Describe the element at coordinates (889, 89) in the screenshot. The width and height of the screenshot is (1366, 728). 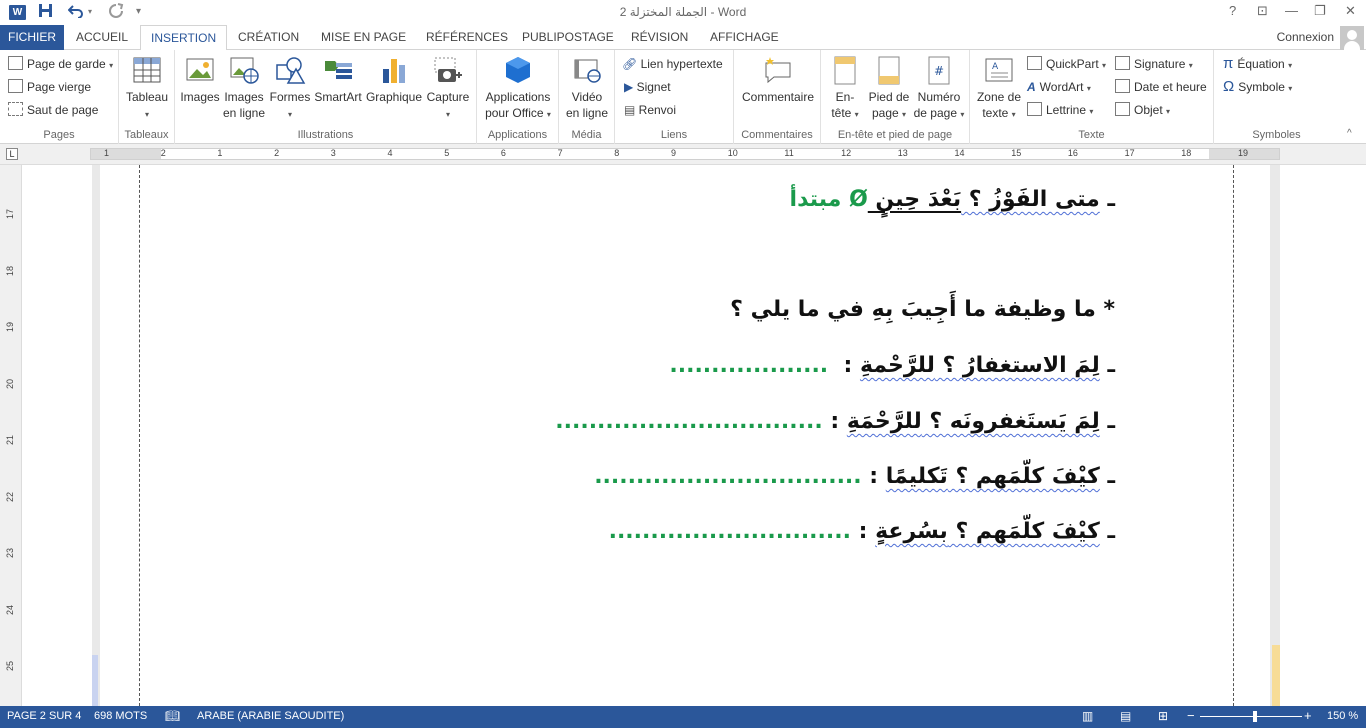
I see `footer-button: Pied de page ▾` at that location.